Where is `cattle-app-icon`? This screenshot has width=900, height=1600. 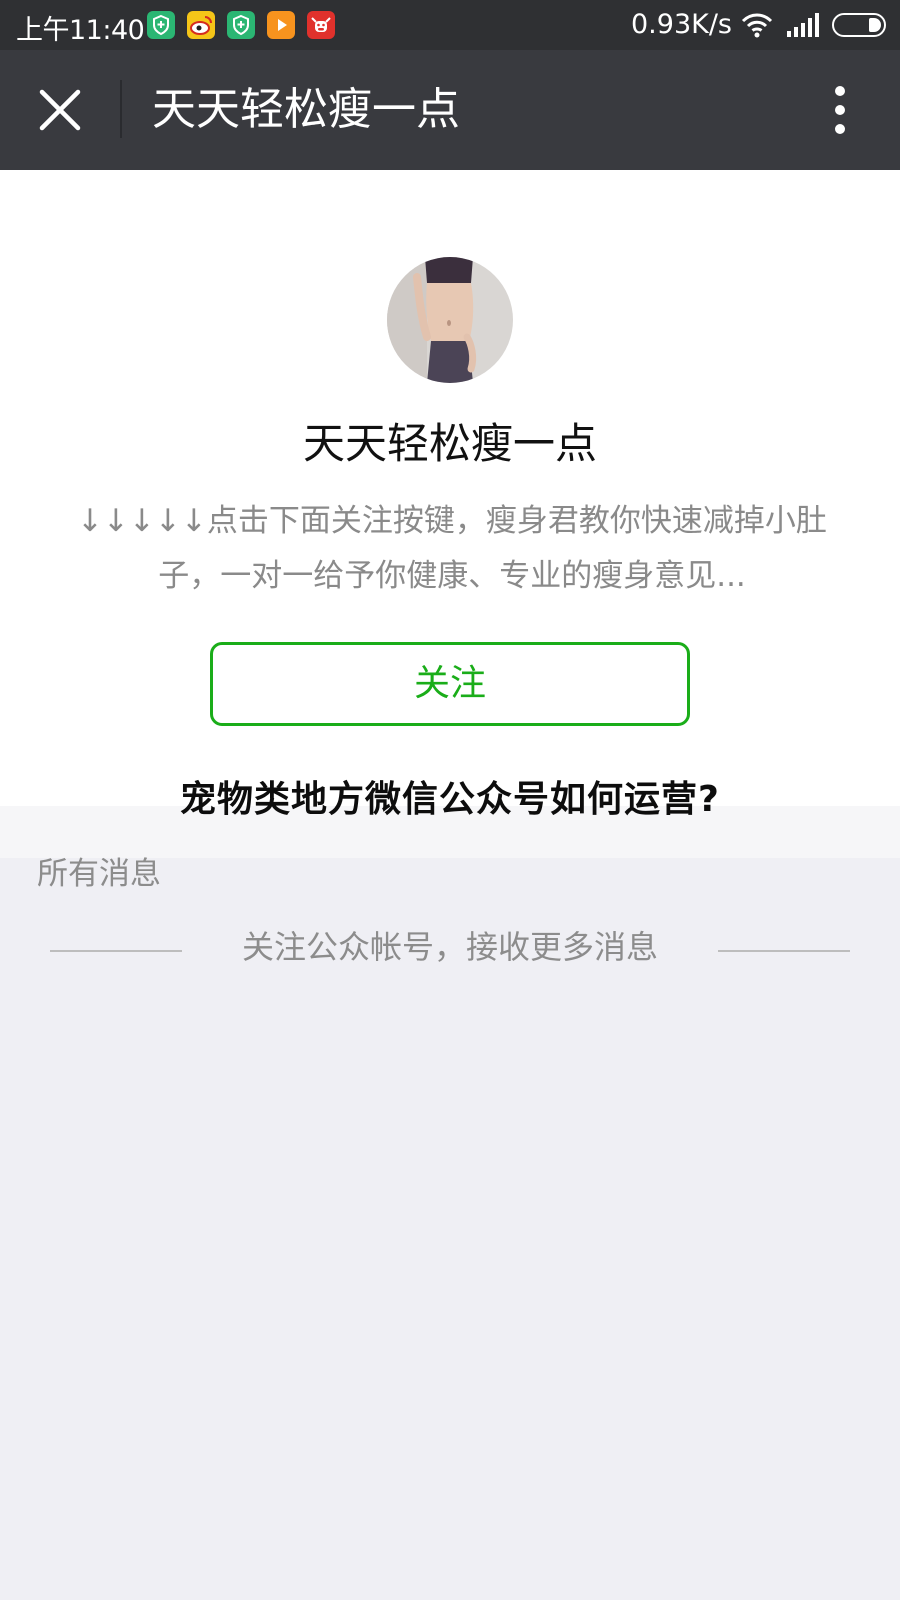
cattle-app-icon is located at coordinates (321, 25).